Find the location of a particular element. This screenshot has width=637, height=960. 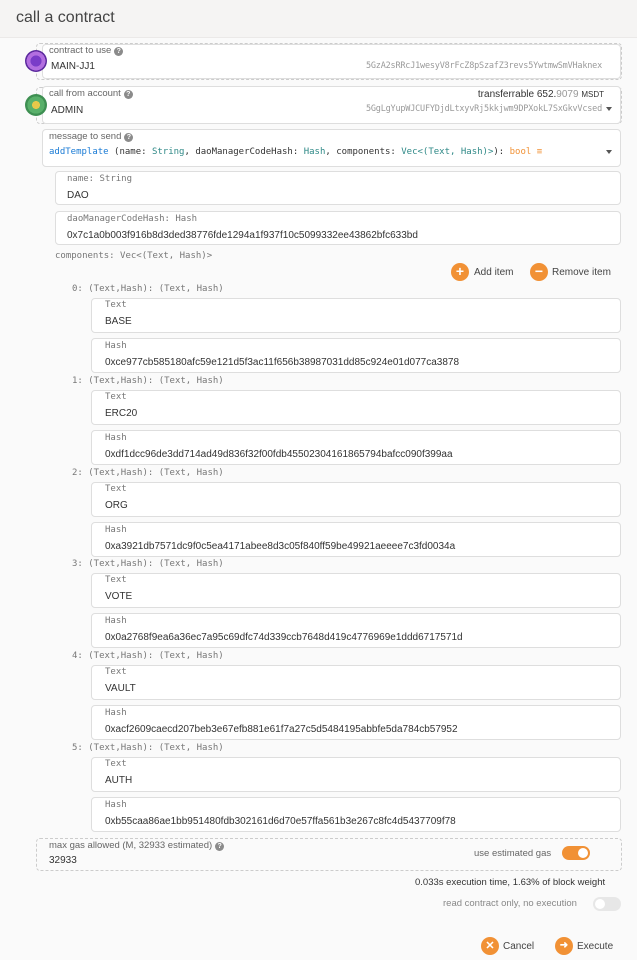

component-text-value: AUTH is located at coordinates (119, 780).